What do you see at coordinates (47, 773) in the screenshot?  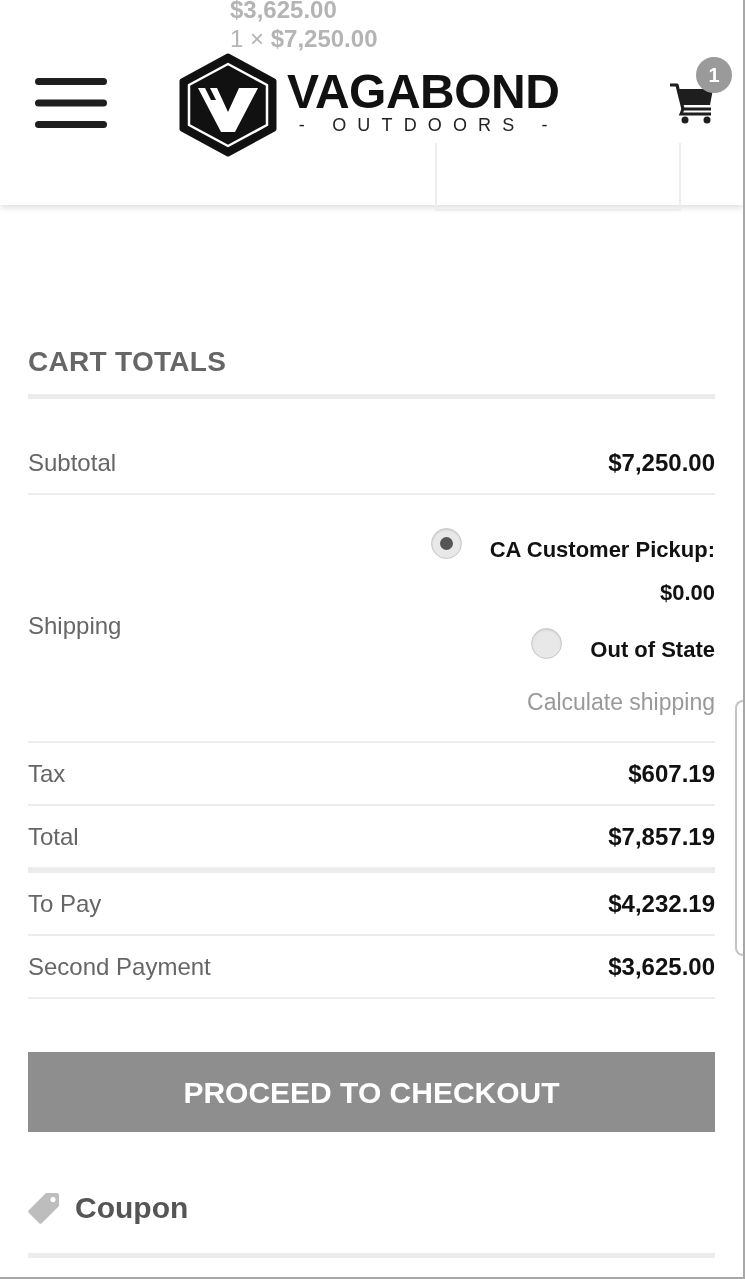 I see `summary-label: Tax` at bounding box center [47, 773].